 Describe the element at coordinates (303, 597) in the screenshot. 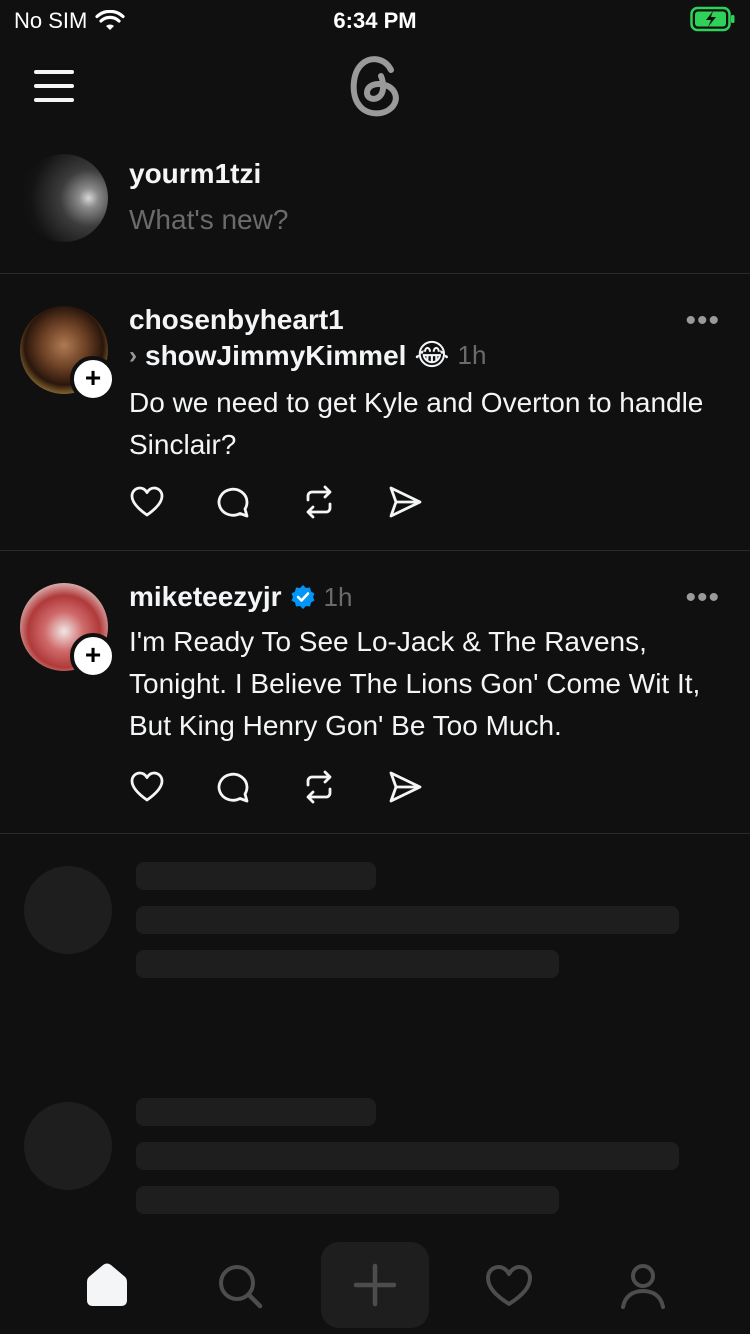

I see `verified-badge-icon` at that location.